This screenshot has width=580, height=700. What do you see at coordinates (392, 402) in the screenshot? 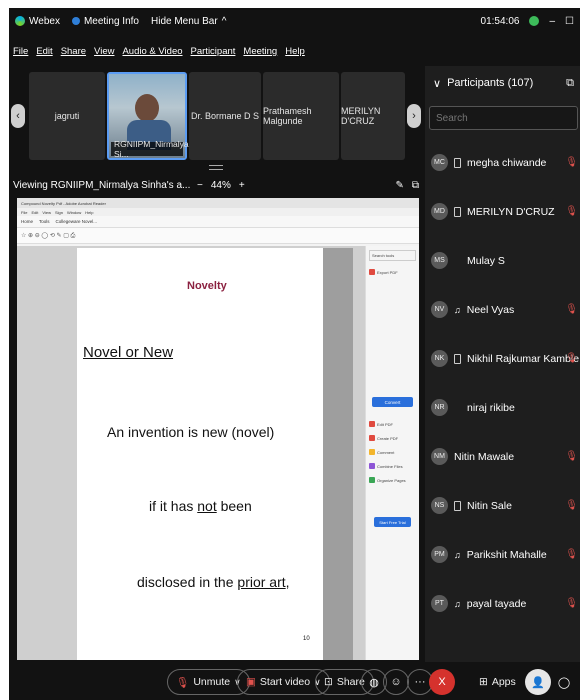
I see `convert-button: Convert` at bounding box center [392, 402].